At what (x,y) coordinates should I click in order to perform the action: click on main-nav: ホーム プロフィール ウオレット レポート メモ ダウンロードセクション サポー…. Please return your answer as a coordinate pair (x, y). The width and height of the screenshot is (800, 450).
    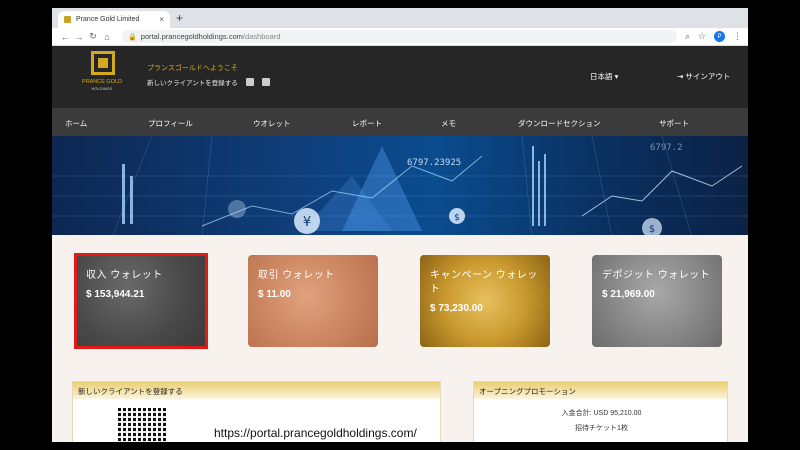
    Looking at the image, I should click on (400, 122).